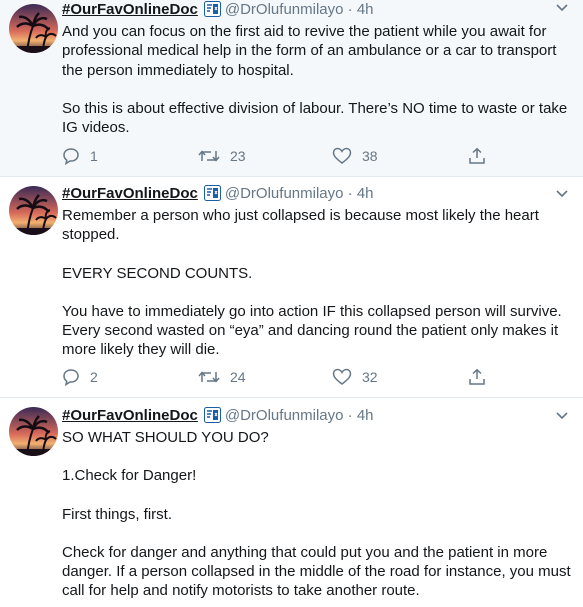 The image size is (583, 607). I want to click on tweet-paragraph: SO WHAT SHOULD YOU DO?, so click(165, 437).